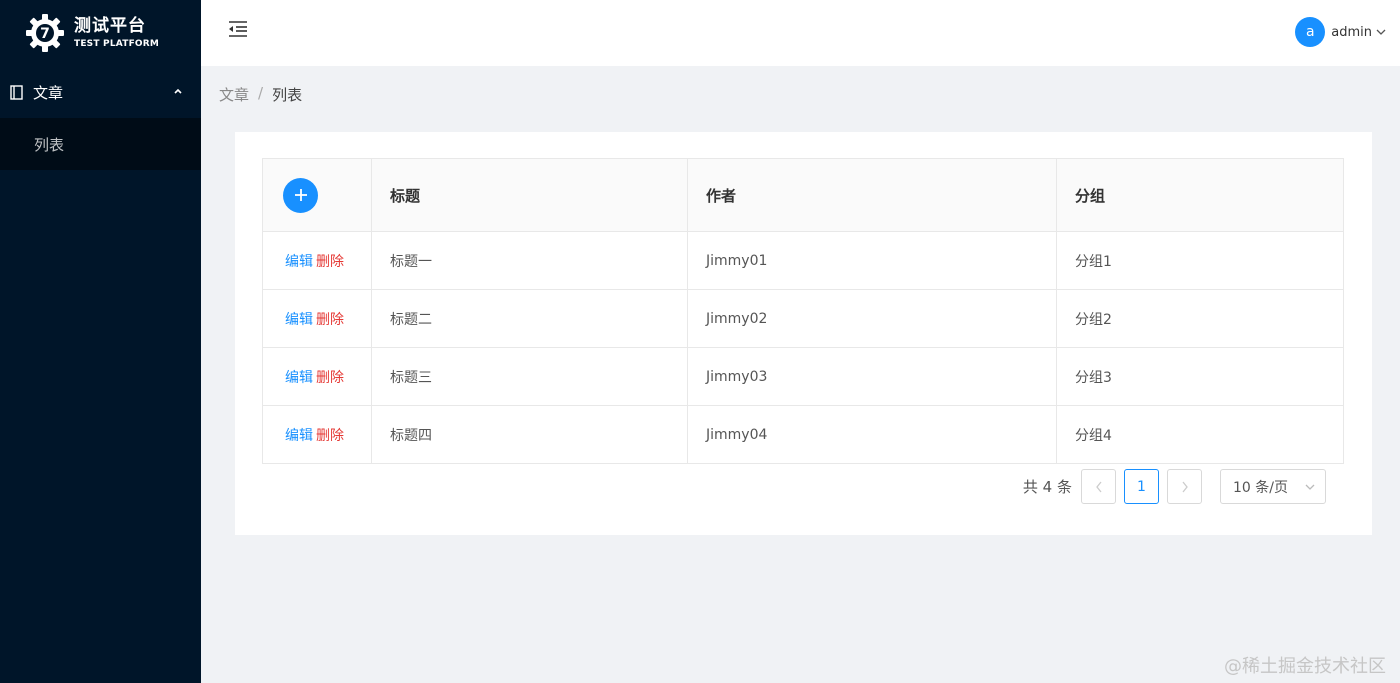 This screenshot has height=683, width=1400. I want to click on app-title: 测试平台, so click(110, 26).